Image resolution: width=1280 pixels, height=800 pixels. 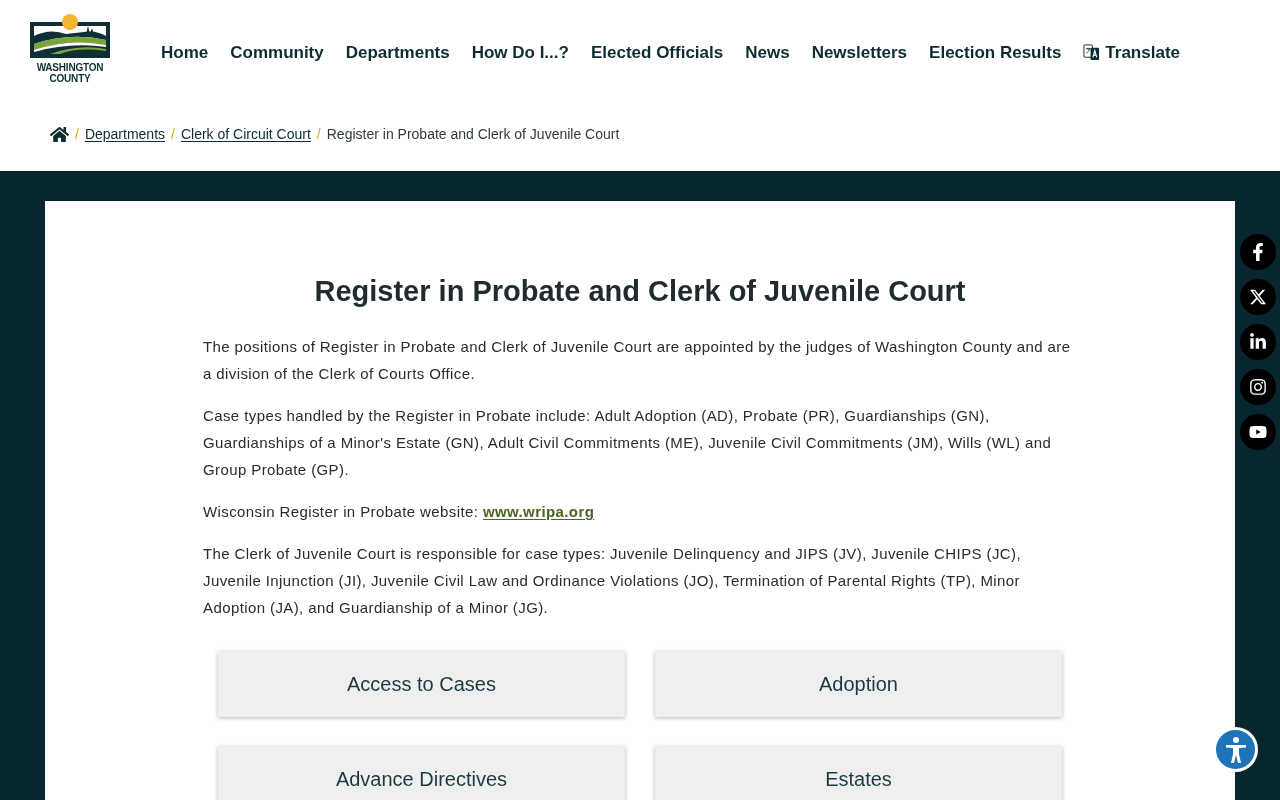 What do you see at coordinates (397, 53) in the screenshot?
I see `nav-link: Departments` at bounding box center [397, 53].